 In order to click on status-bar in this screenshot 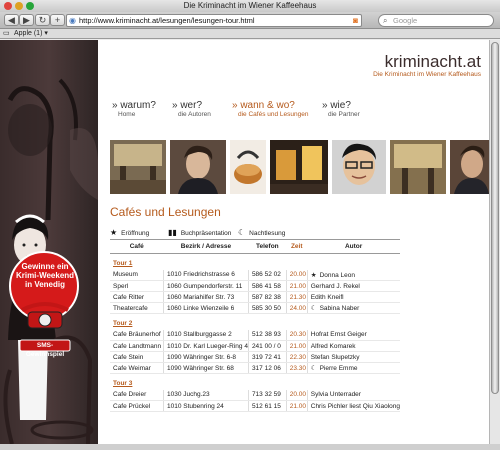, I will do `click(250, 447)`.